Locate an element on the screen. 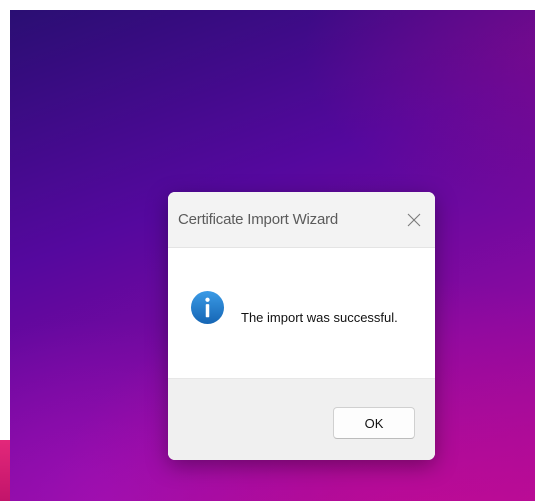 This screenshot has height=501, width=535. info-icon is located at coordinates (207, 307).